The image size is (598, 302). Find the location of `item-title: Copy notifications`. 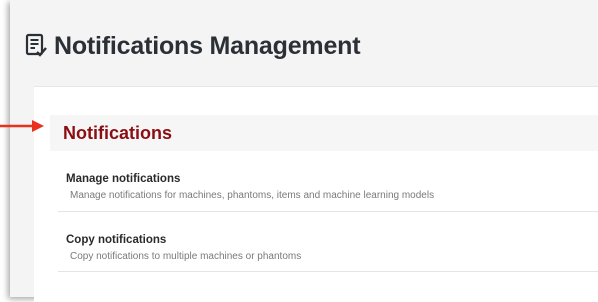

item-title: Copy notifications is located at coordinates (332, 240).